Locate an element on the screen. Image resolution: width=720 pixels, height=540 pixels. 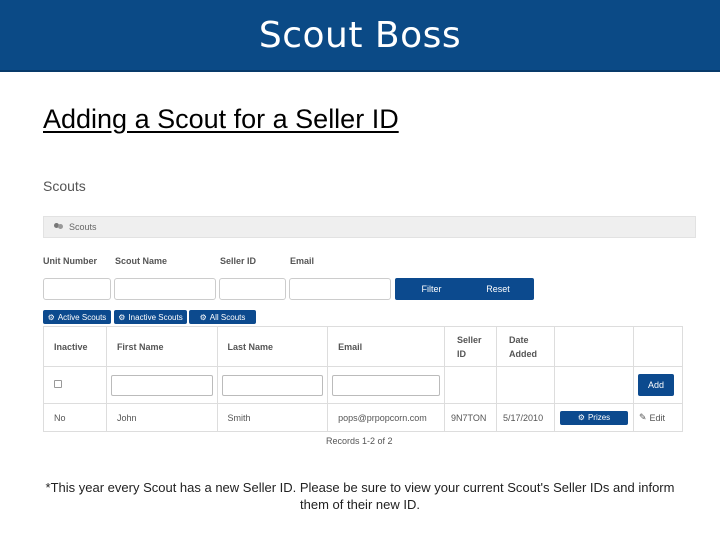
add-button: Add is located at coordinates (655, 385).